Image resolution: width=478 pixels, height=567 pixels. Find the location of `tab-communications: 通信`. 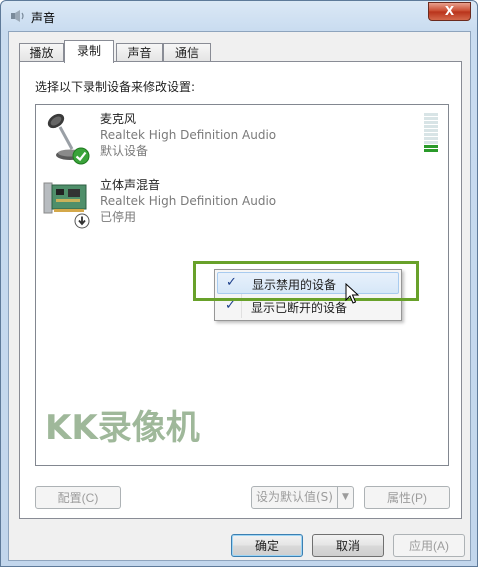

tab-communications: 通信 is located at coordinates (187, 52).